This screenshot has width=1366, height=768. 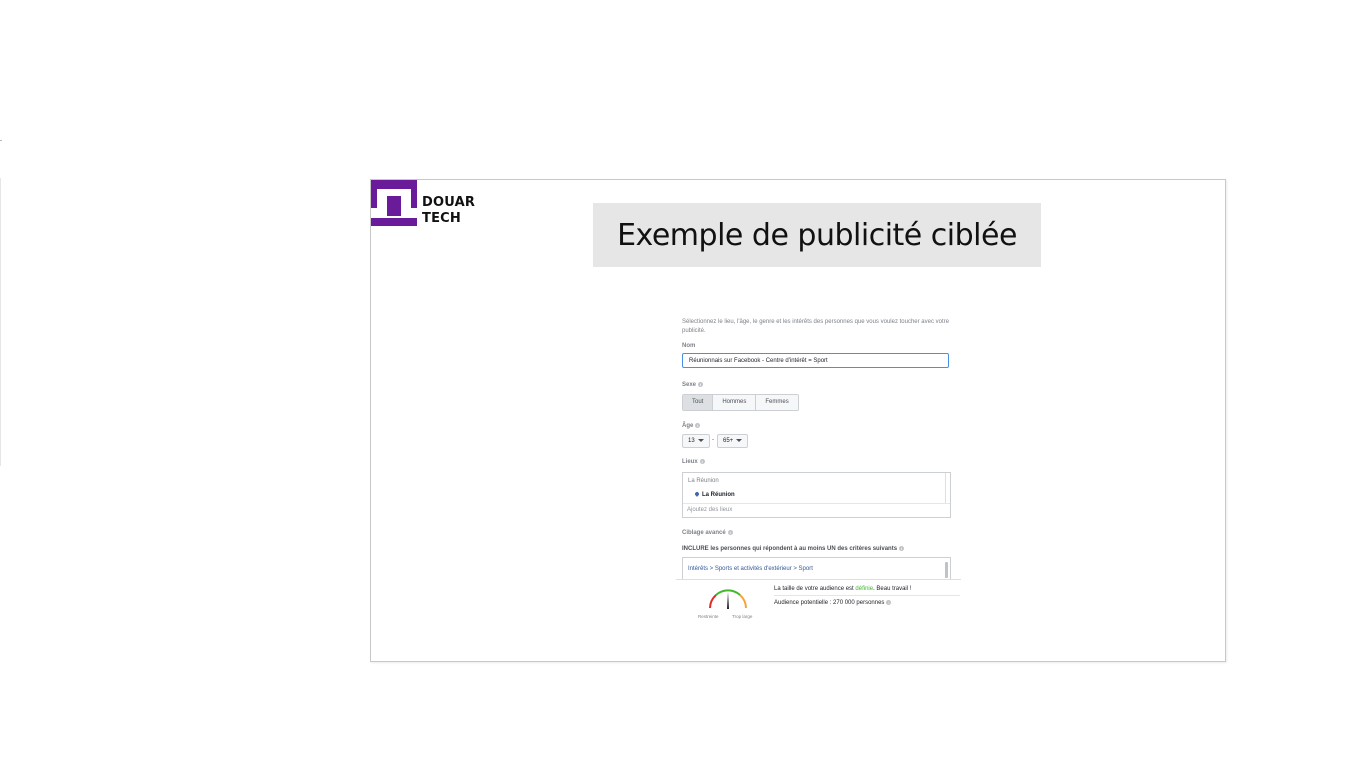 I want to click on audience-definition-suffix: . Beau travail !, so click(x=892, y=589).